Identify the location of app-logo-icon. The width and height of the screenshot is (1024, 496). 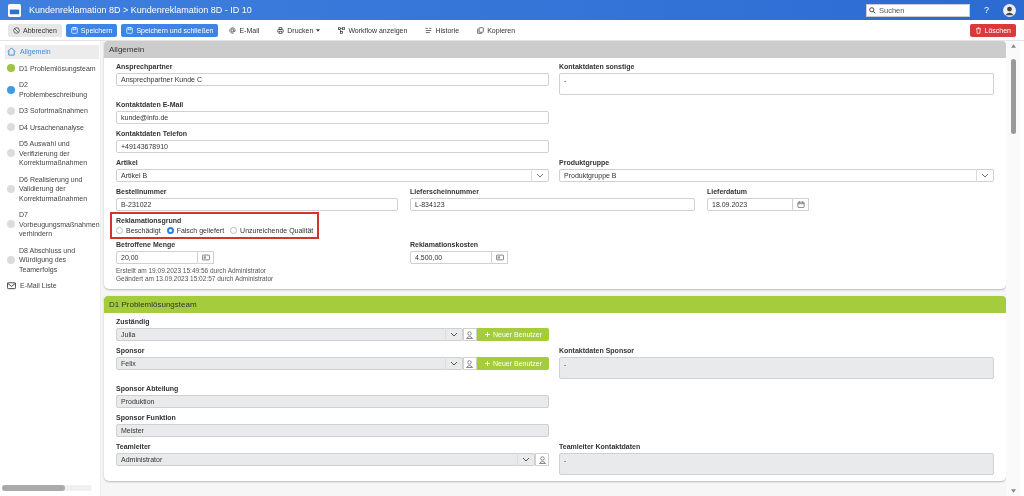
(14, 10).